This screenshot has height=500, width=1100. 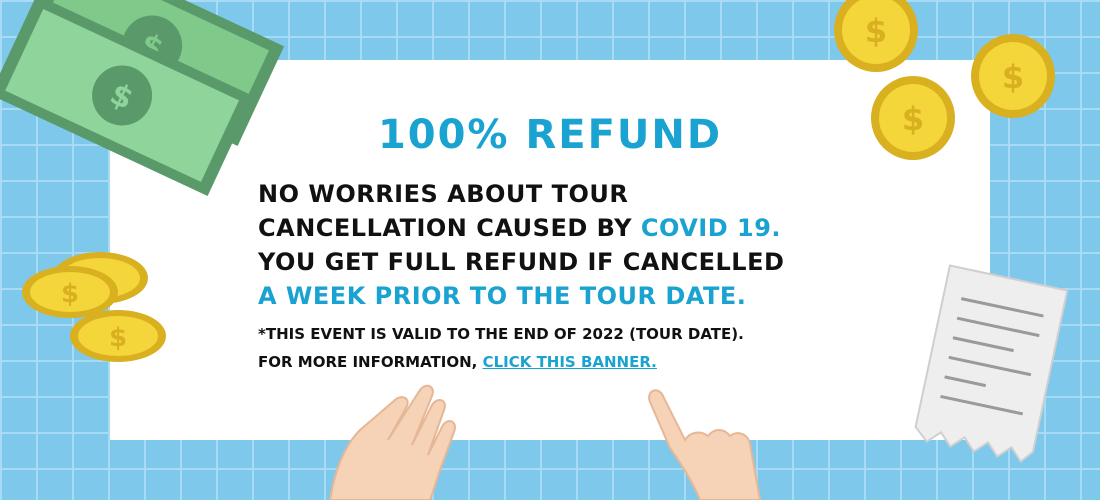 I want to click on message-line: NO WORRIES ABOUT TOUR, so click(x=578, y=194).